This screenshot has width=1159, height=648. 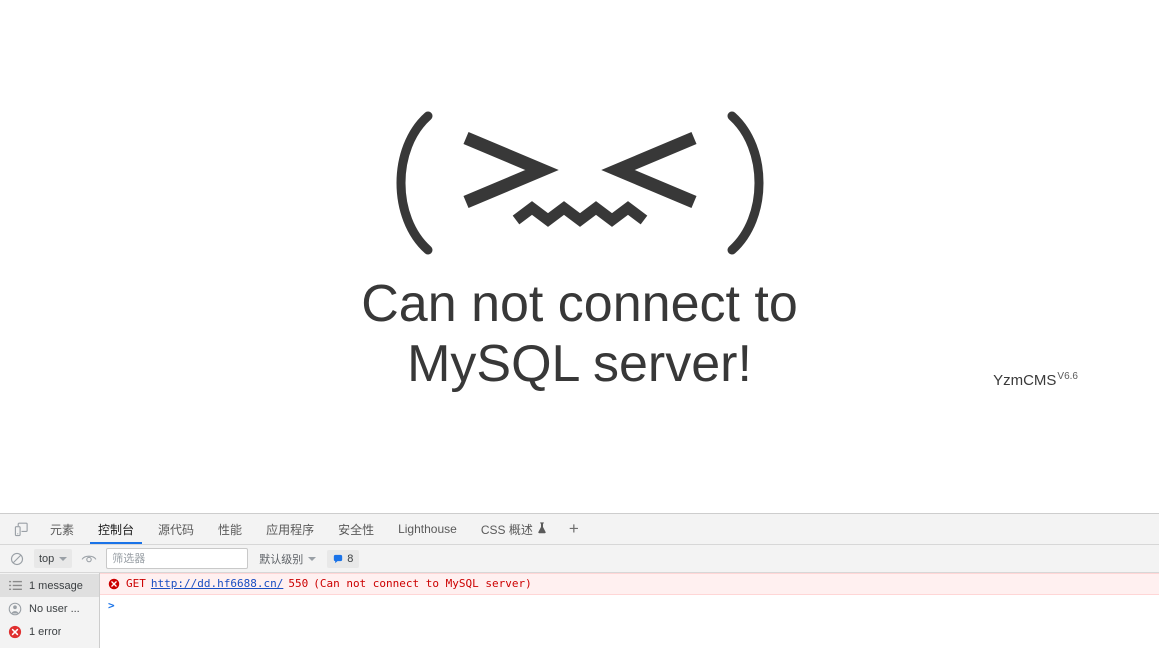 I want to click on tab-sources-label: 源代码, so click(x=176, y=529).